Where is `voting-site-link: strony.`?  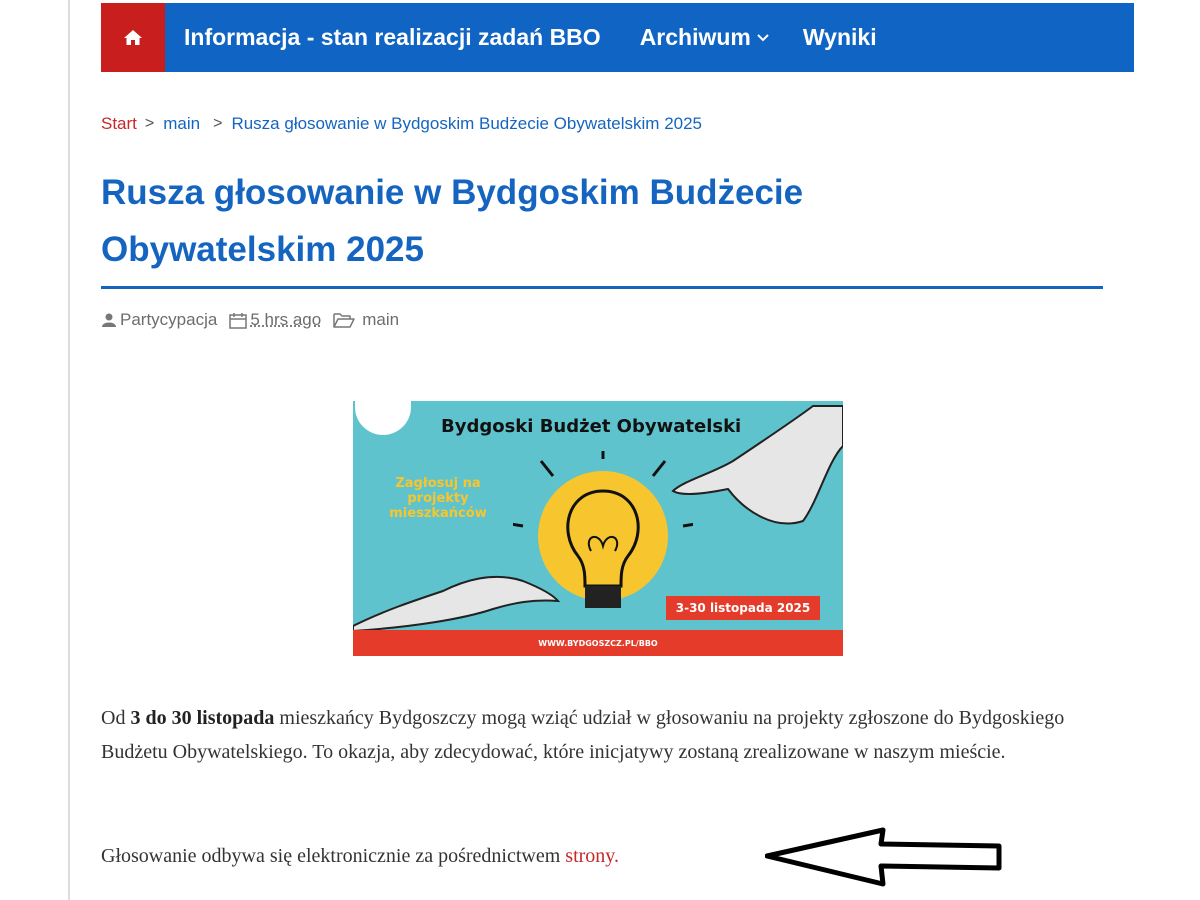
voting-site-link: strony. is located at coordinates (592, 856).